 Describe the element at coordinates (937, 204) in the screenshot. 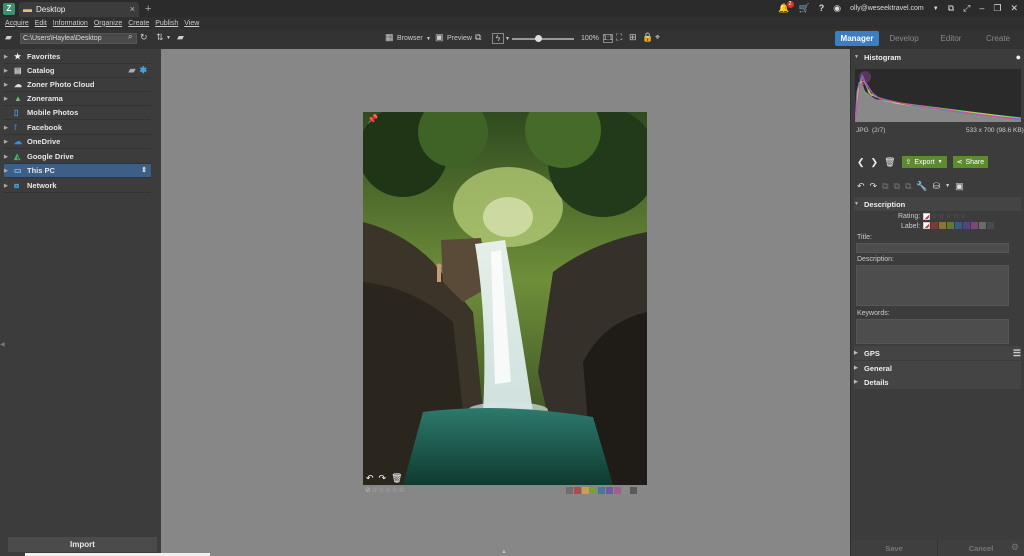

I see `description-header: ▼ Description` at that location.